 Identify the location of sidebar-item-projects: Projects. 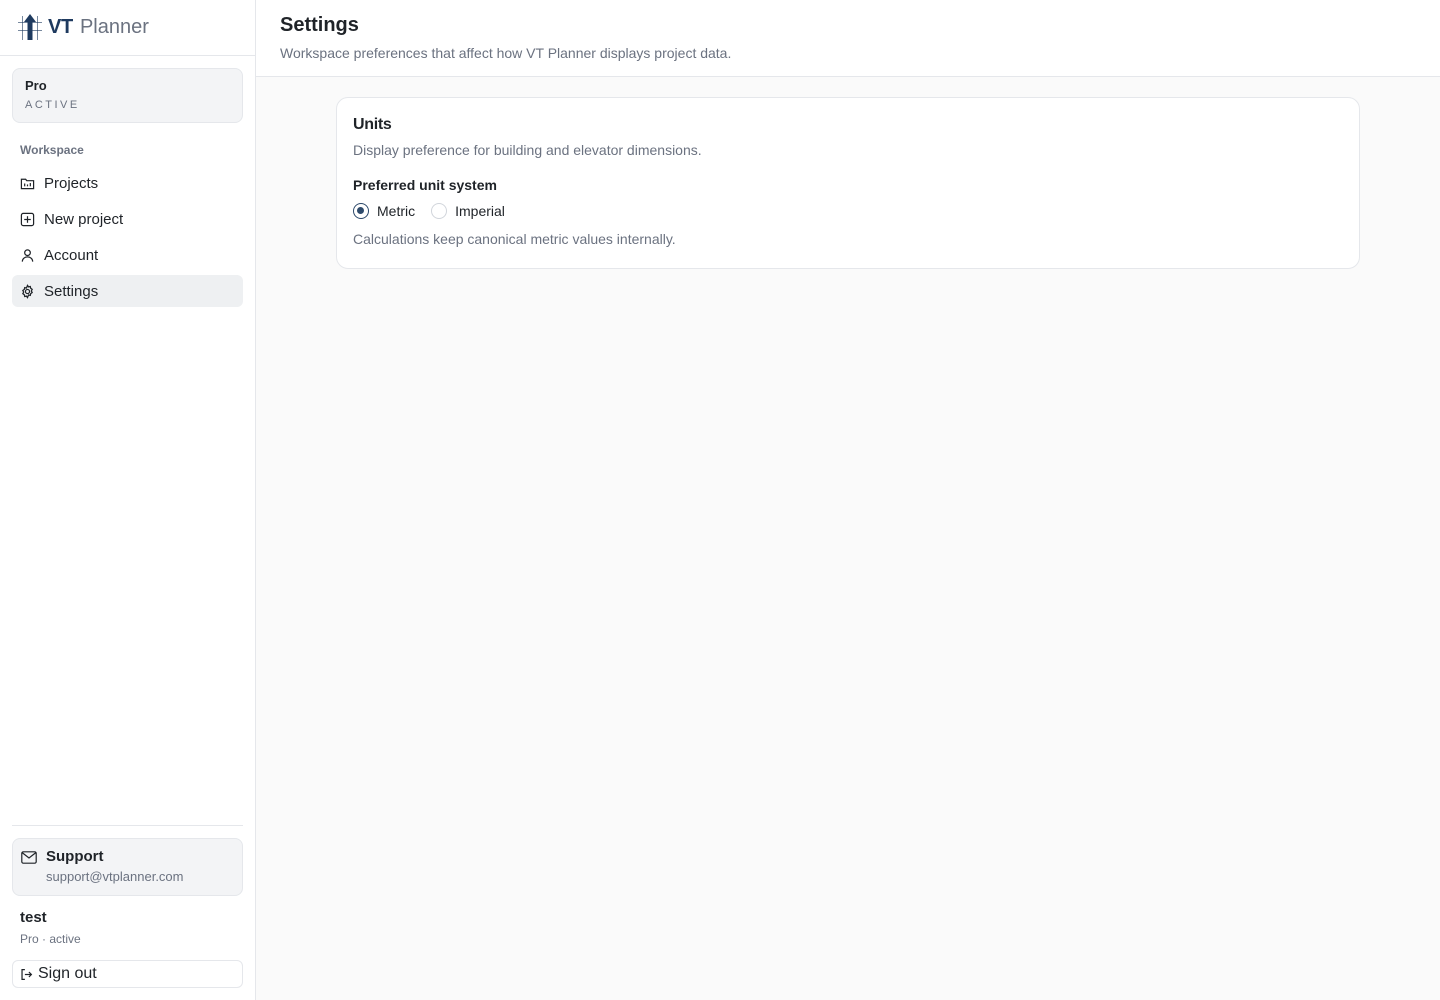
(127, 183).